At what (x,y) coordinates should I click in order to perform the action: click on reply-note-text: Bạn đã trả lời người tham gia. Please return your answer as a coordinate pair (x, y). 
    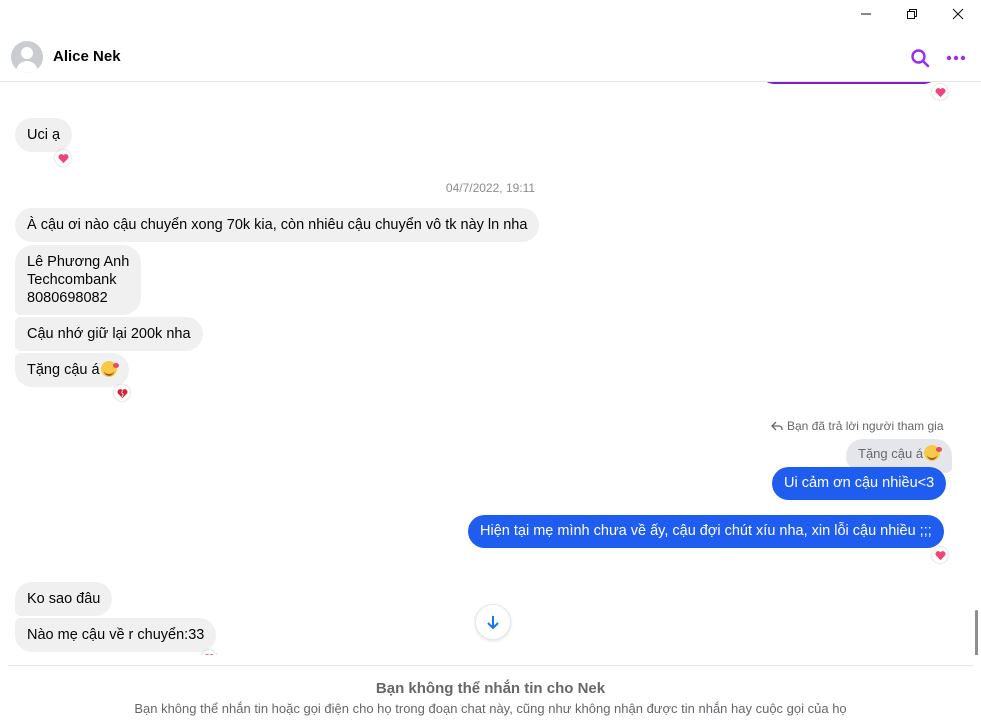
    Looking at the image, I should click on (865, 426).